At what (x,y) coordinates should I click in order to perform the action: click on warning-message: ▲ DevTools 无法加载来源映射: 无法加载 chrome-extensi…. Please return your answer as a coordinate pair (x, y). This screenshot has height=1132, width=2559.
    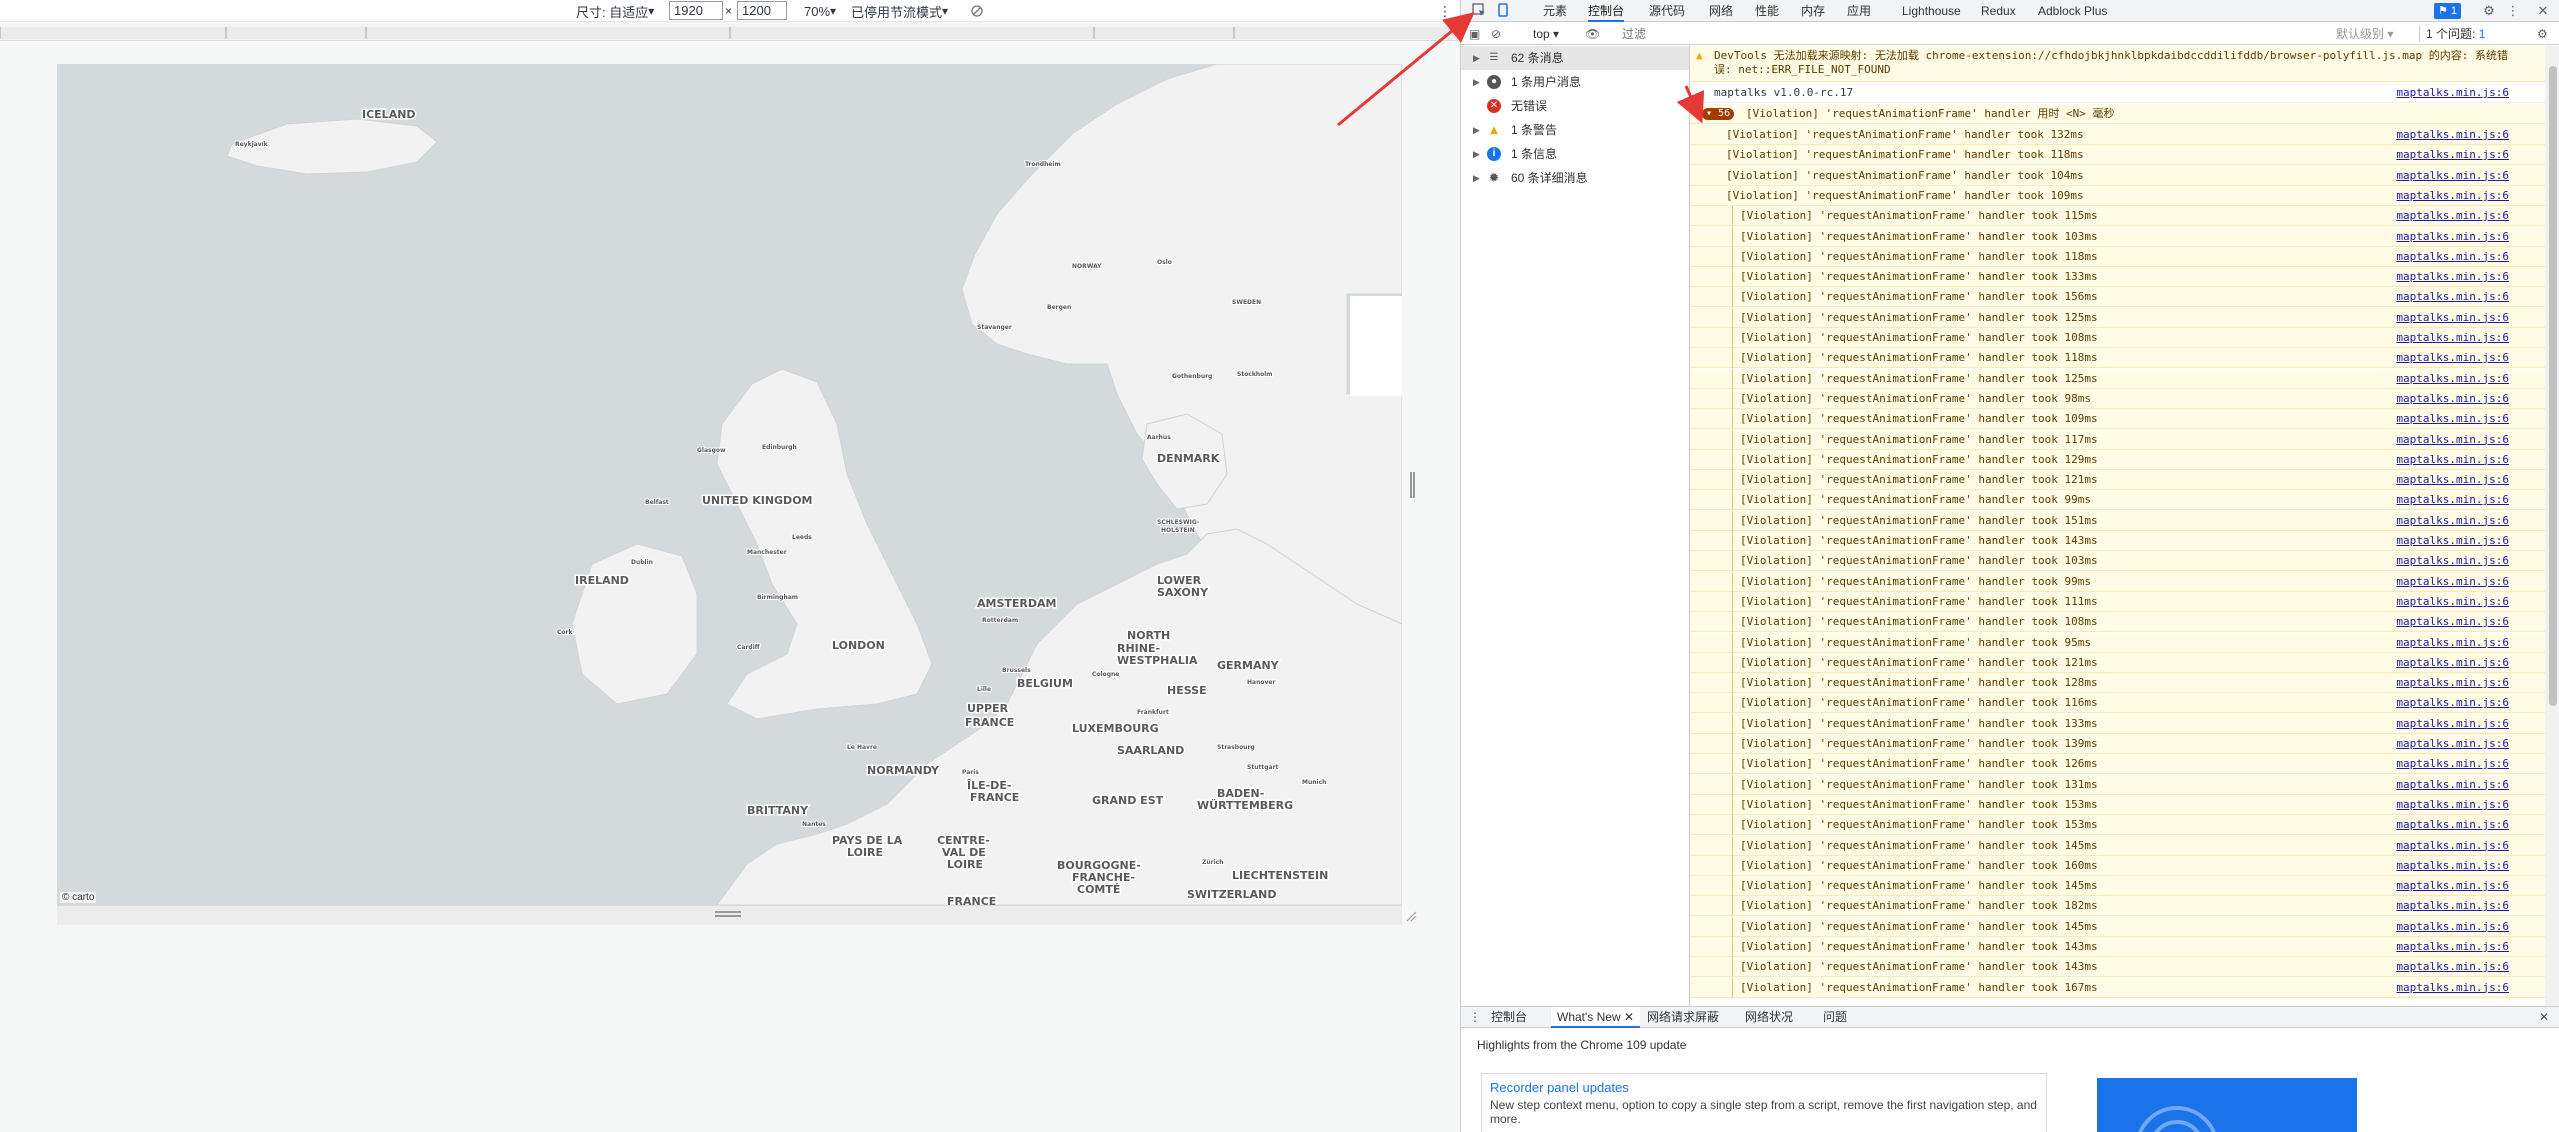
    Looking at the image, I should click on (2117, 64).